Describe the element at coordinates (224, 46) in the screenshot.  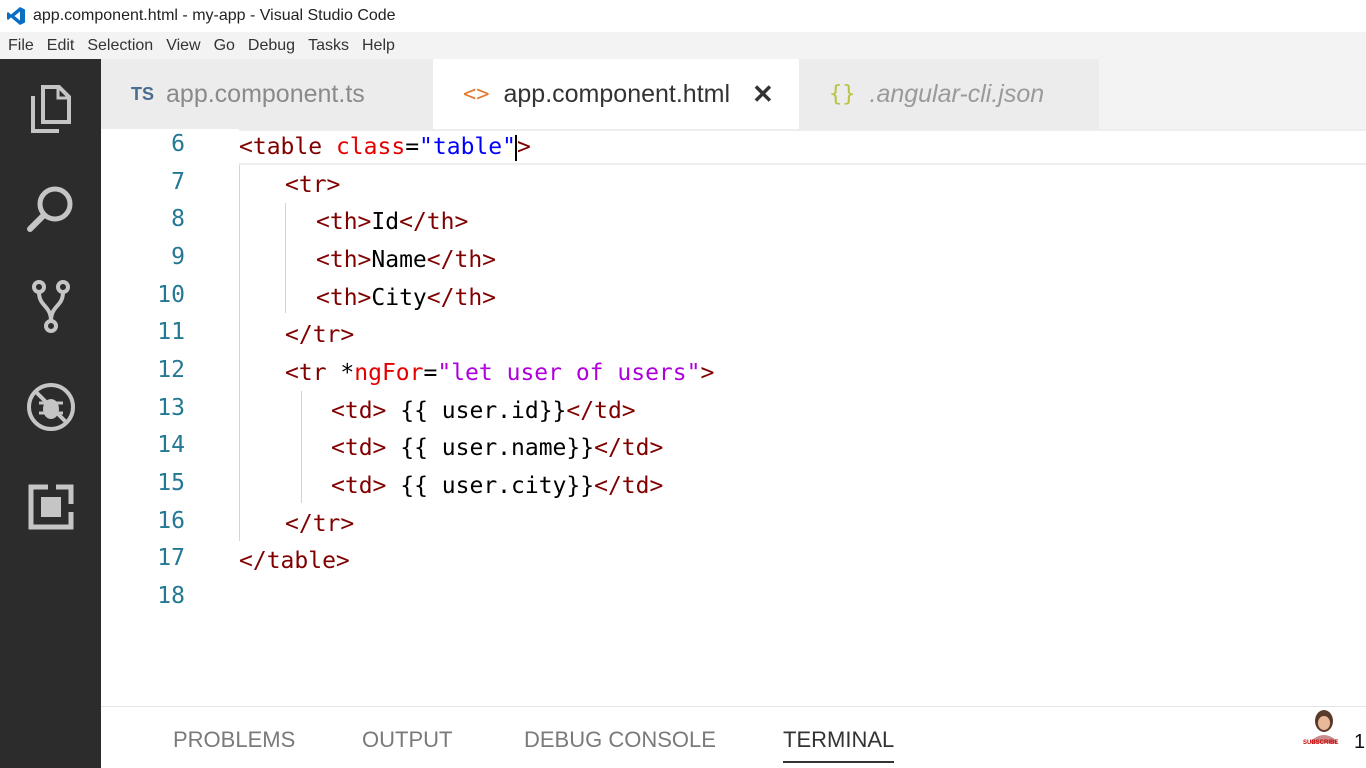
I see `menu-go: Go` at that location.